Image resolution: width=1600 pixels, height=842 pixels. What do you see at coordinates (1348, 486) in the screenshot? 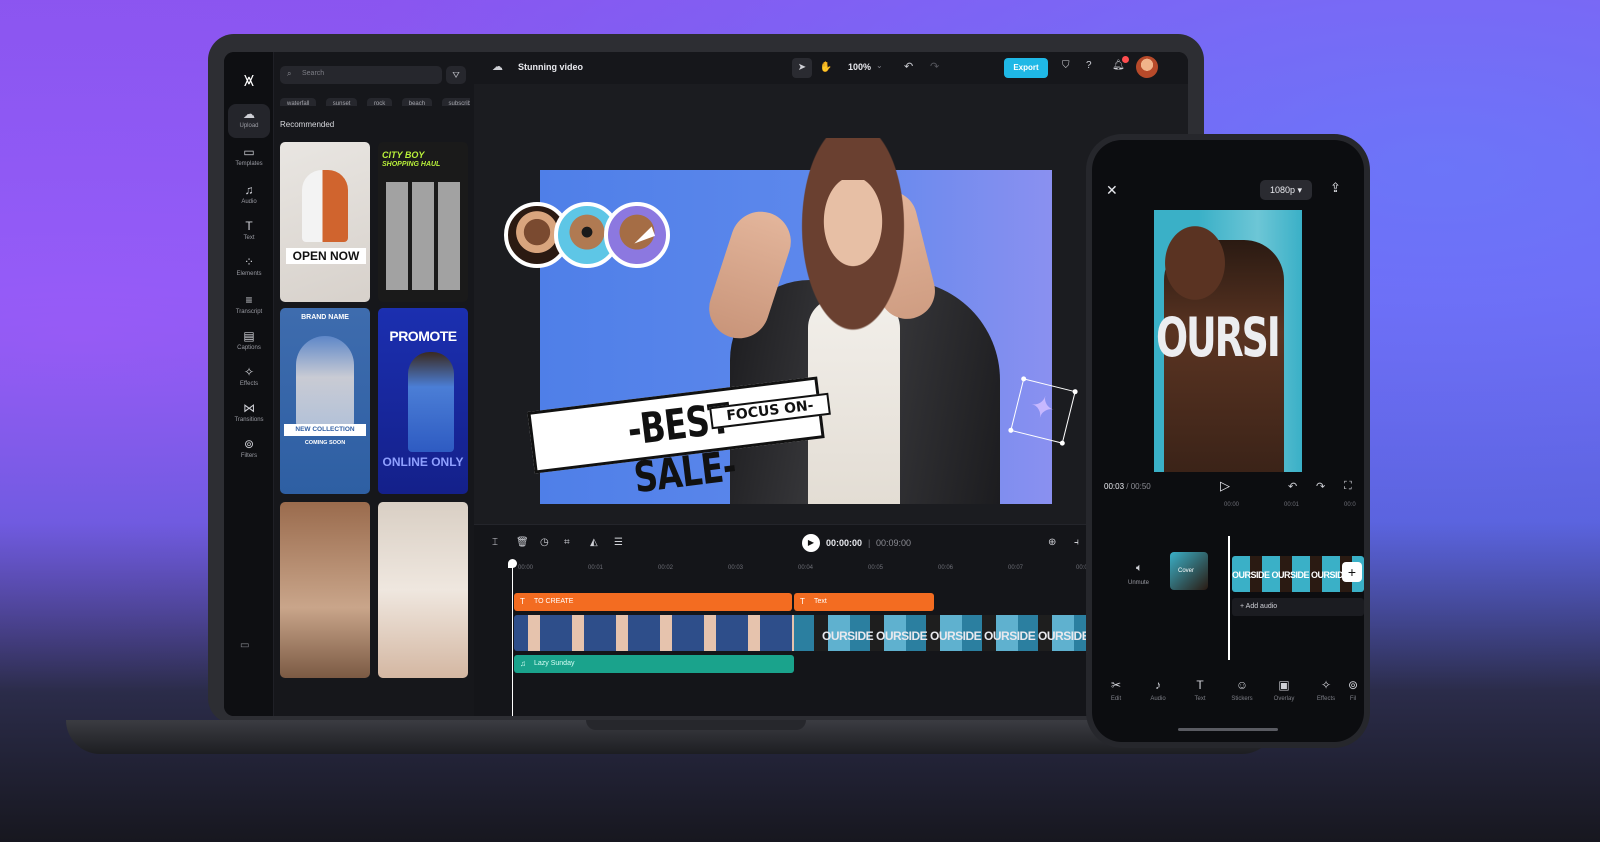
I see `fullscreen-icon: ⛶` at bounding box center [1348, 486].